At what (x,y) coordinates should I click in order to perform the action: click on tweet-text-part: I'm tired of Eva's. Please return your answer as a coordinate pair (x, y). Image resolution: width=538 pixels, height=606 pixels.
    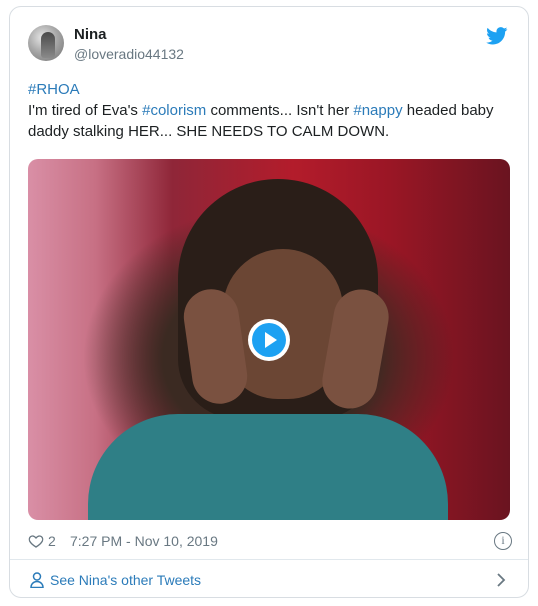
    Looking at the image, I should click on (85, 110).